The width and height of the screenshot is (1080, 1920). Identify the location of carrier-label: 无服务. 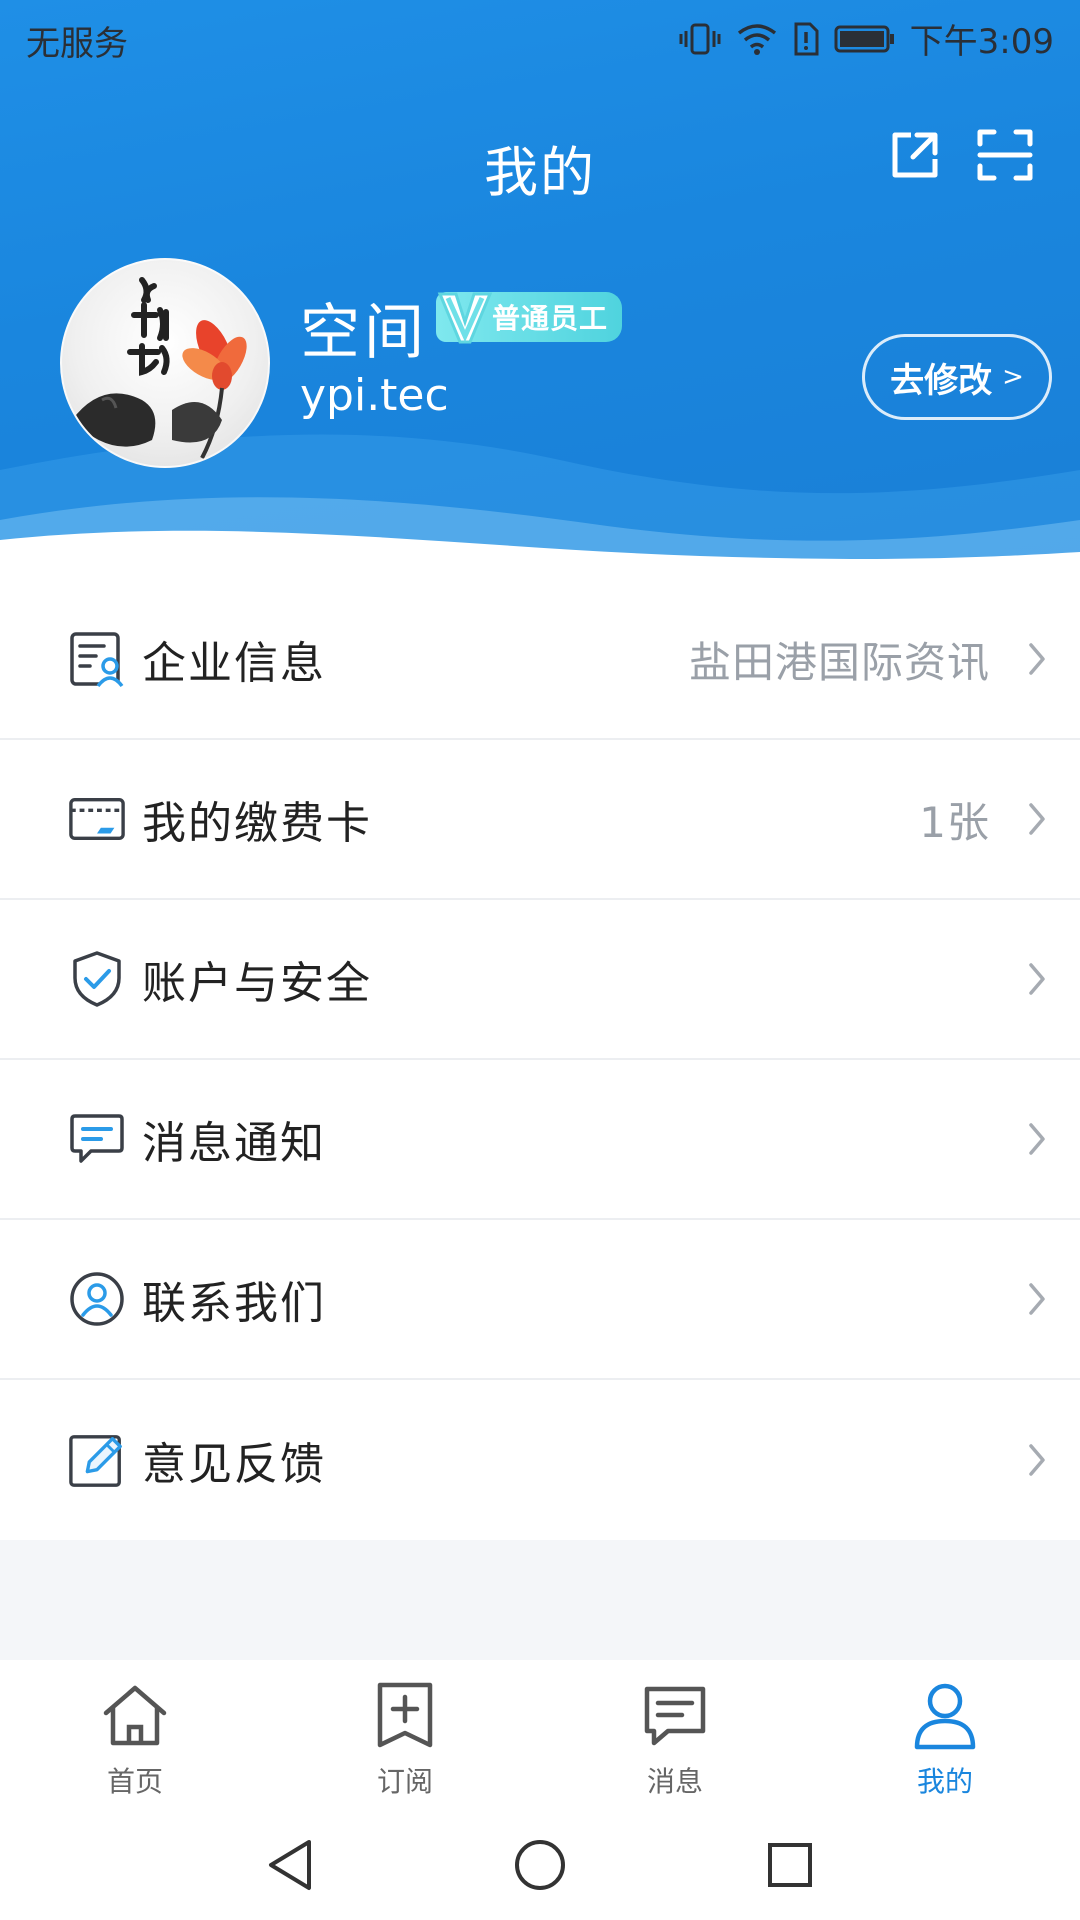
(77, 44).